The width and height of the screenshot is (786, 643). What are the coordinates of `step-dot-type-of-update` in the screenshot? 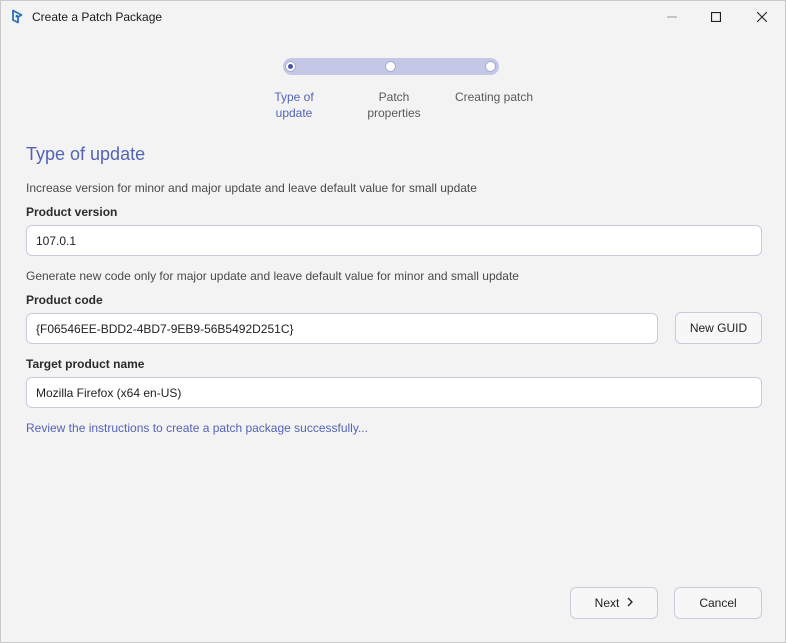 It's located at (290, 66).